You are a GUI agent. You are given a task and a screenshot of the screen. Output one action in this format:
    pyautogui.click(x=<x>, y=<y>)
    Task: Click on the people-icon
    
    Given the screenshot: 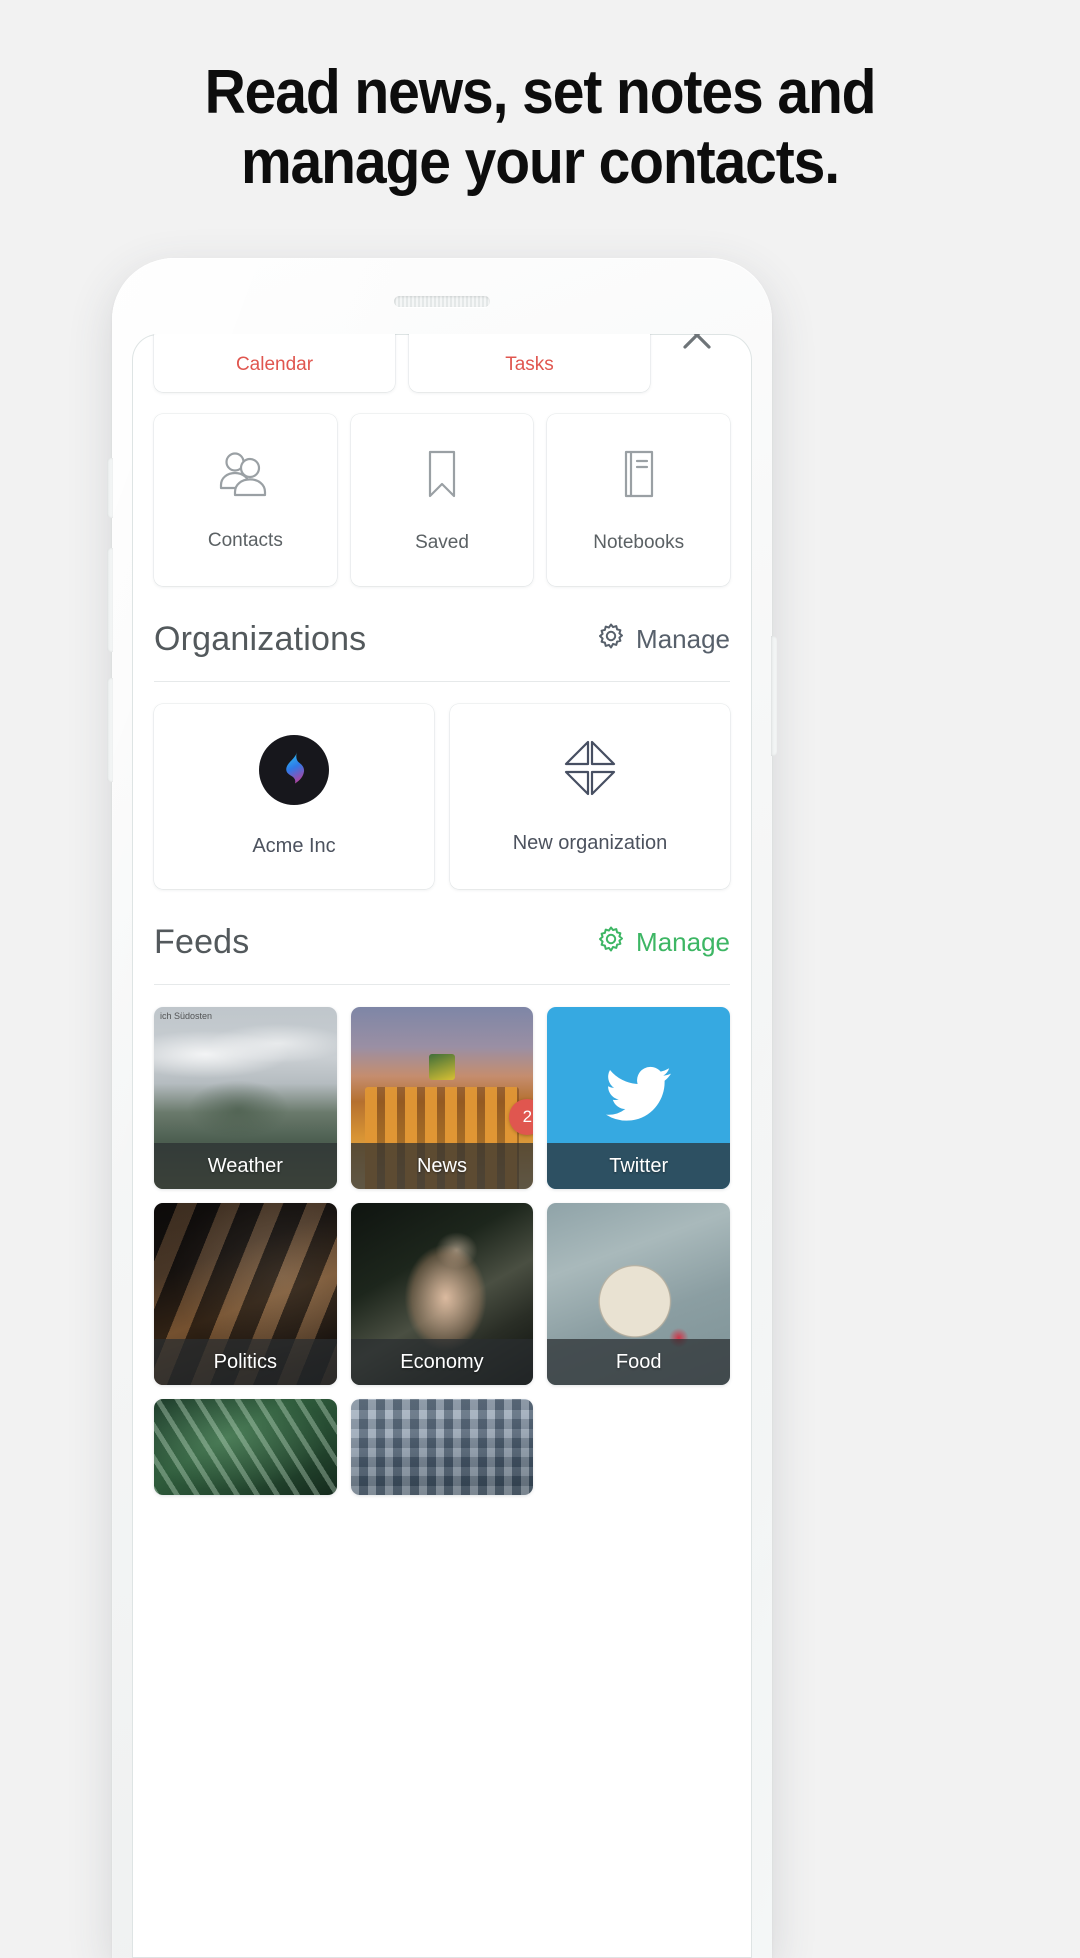 What is the action you would take?
    pyautogui.click(x=245, y=476)
    